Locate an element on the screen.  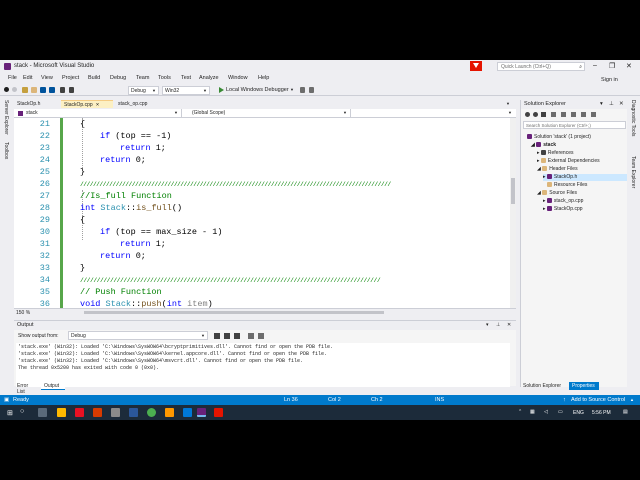
visual-studio-taskbar-icon is located at coordinates (201, 412).